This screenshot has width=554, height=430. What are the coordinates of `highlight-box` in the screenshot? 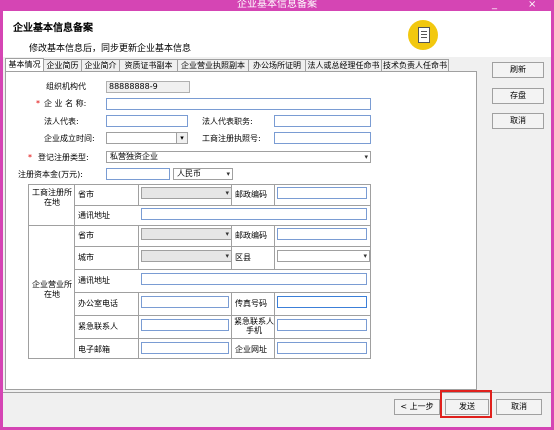 It's located at (466, 404).